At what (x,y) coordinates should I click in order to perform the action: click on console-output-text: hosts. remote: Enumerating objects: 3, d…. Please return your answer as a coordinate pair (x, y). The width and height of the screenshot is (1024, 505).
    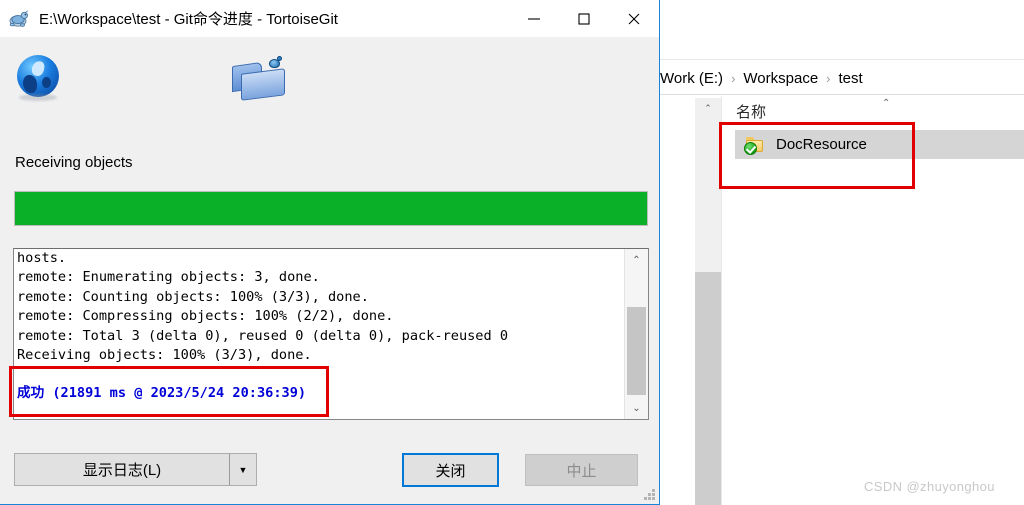
    Looking at the image, I should click on (263, 307).